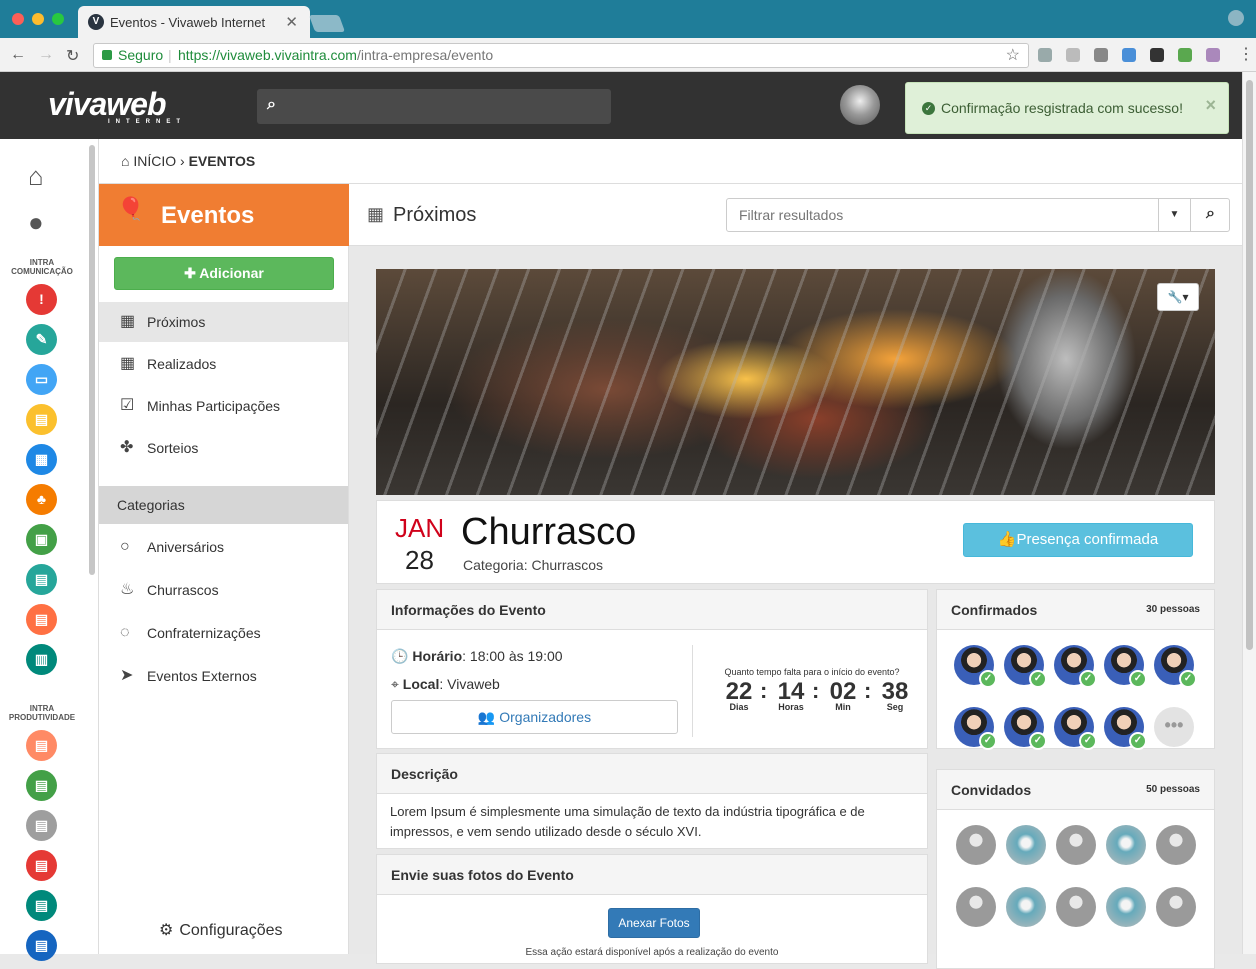 This screenshot has width=1256, height=969. What do you see at coordinates (402, 656) in the screenshot?
I see `clock-icon: 🕒` at bounding box center [402, 656].